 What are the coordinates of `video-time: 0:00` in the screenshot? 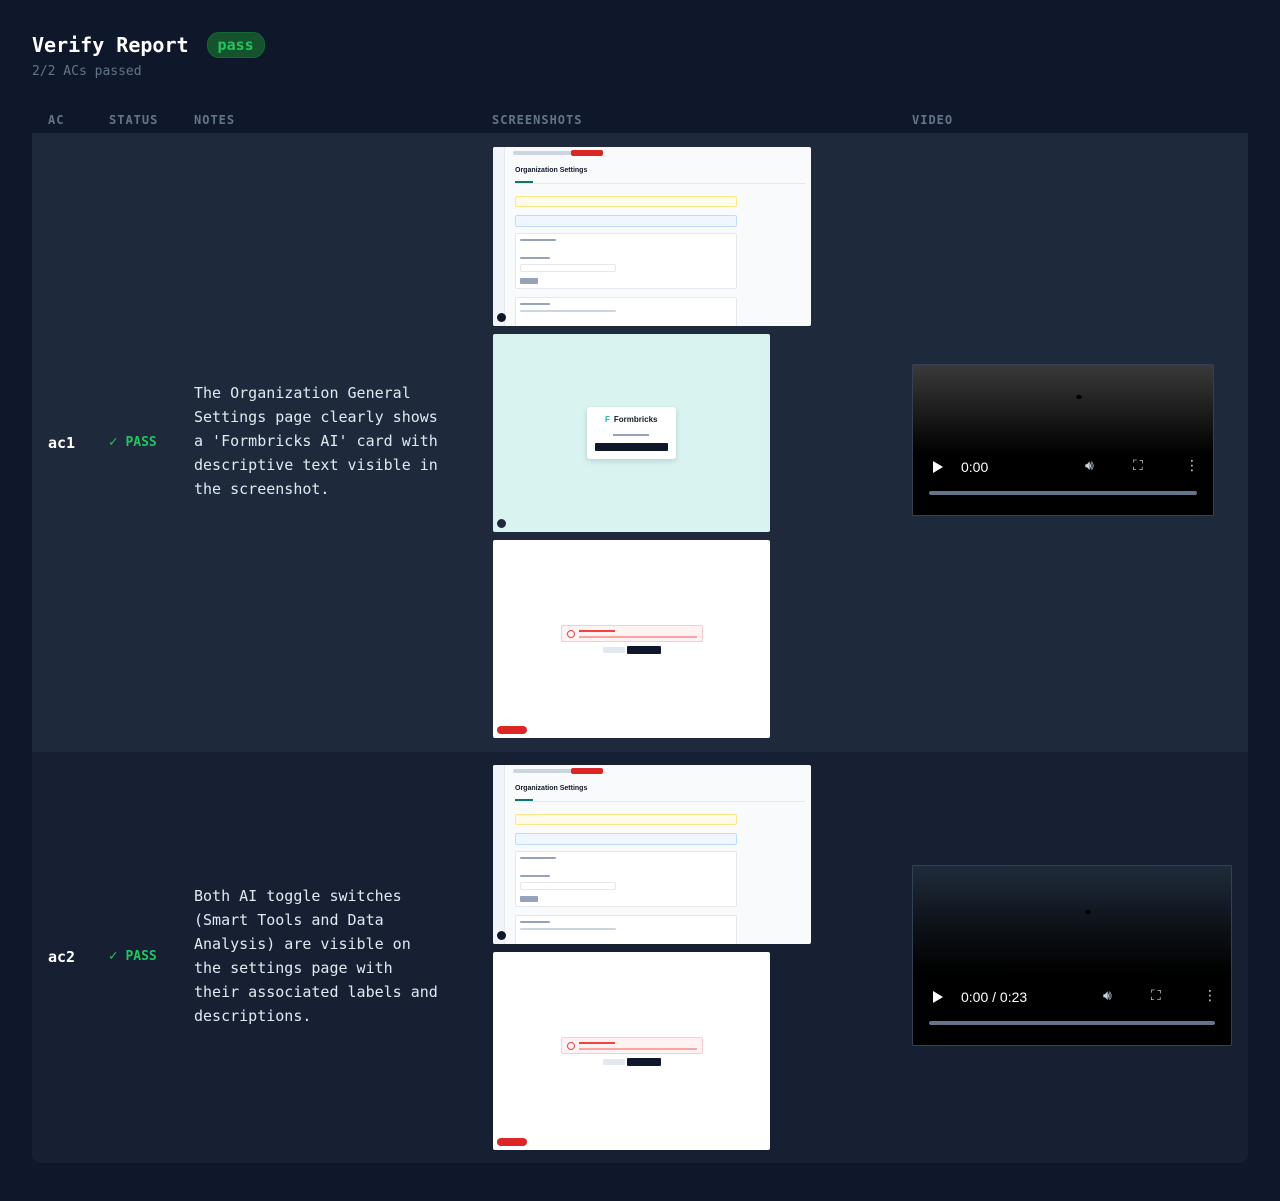 It's located at (975, 467).